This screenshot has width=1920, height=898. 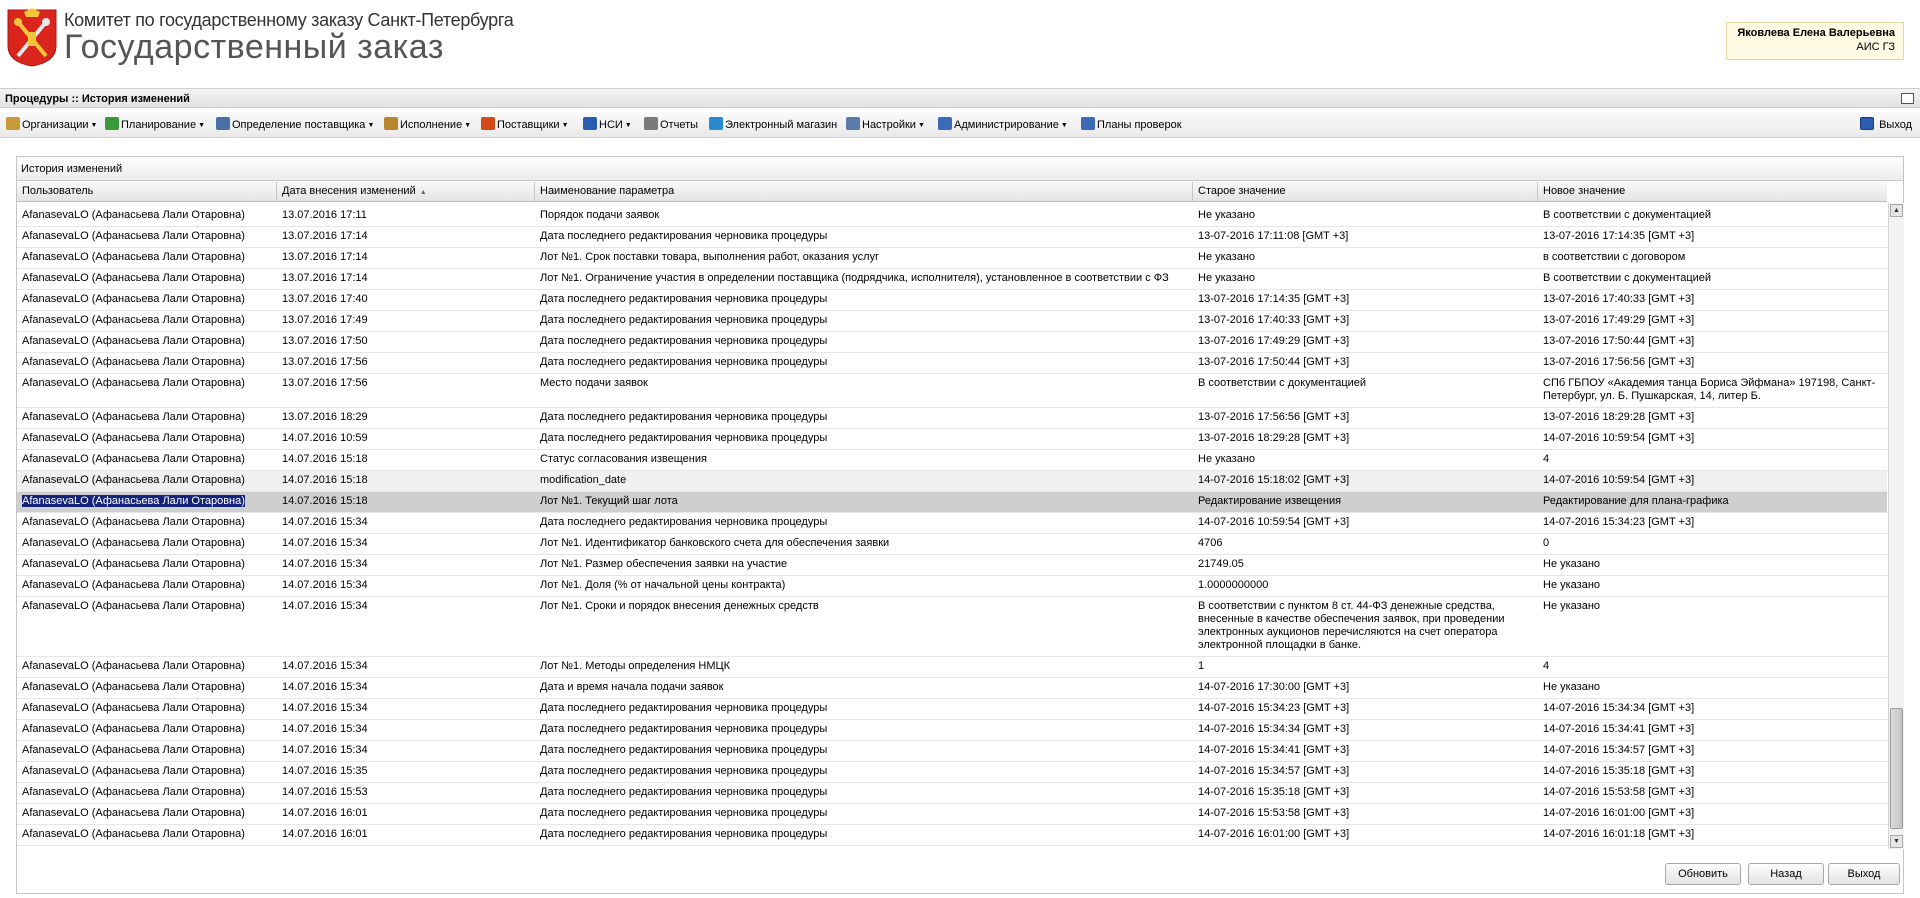 I want to click on exit-button: Выход, so click(x=1864, y=874).